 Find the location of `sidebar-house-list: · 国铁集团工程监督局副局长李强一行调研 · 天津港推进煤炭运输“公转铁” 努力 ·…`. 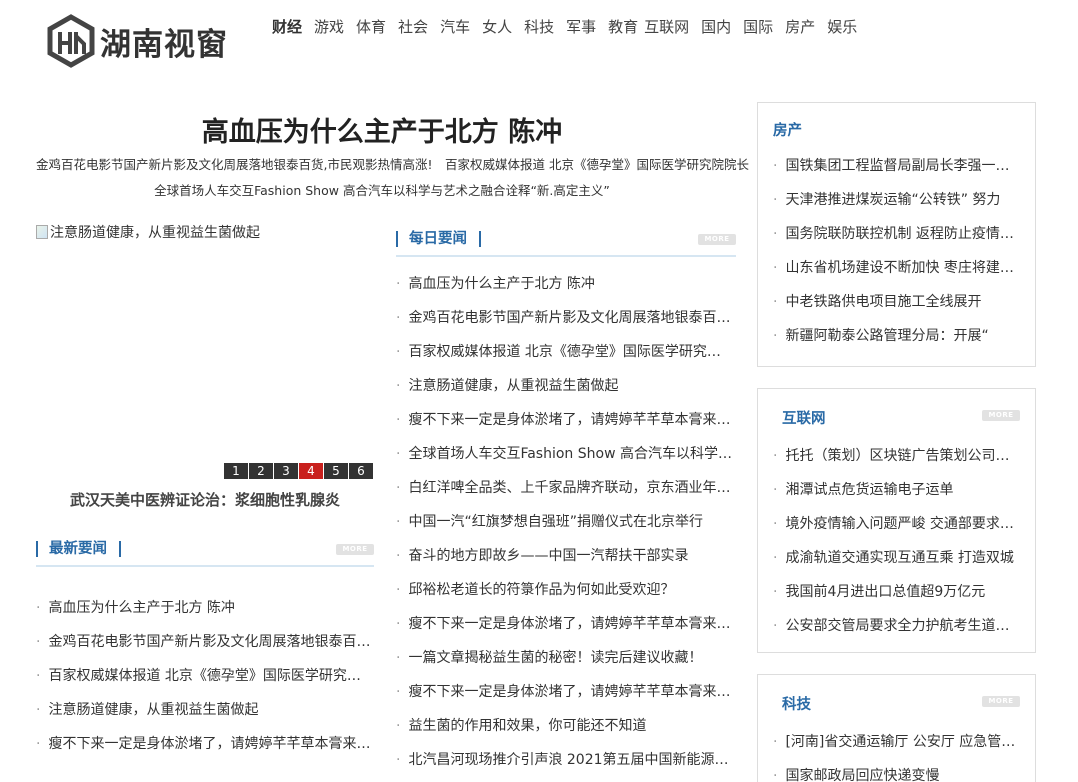

sidebar-house-list: · 国铁集团工程监督局副局长李强一行调研 · 天津港推进煤炭运输“公转铁” 努力 ·… is located at coordinates (896, 248).